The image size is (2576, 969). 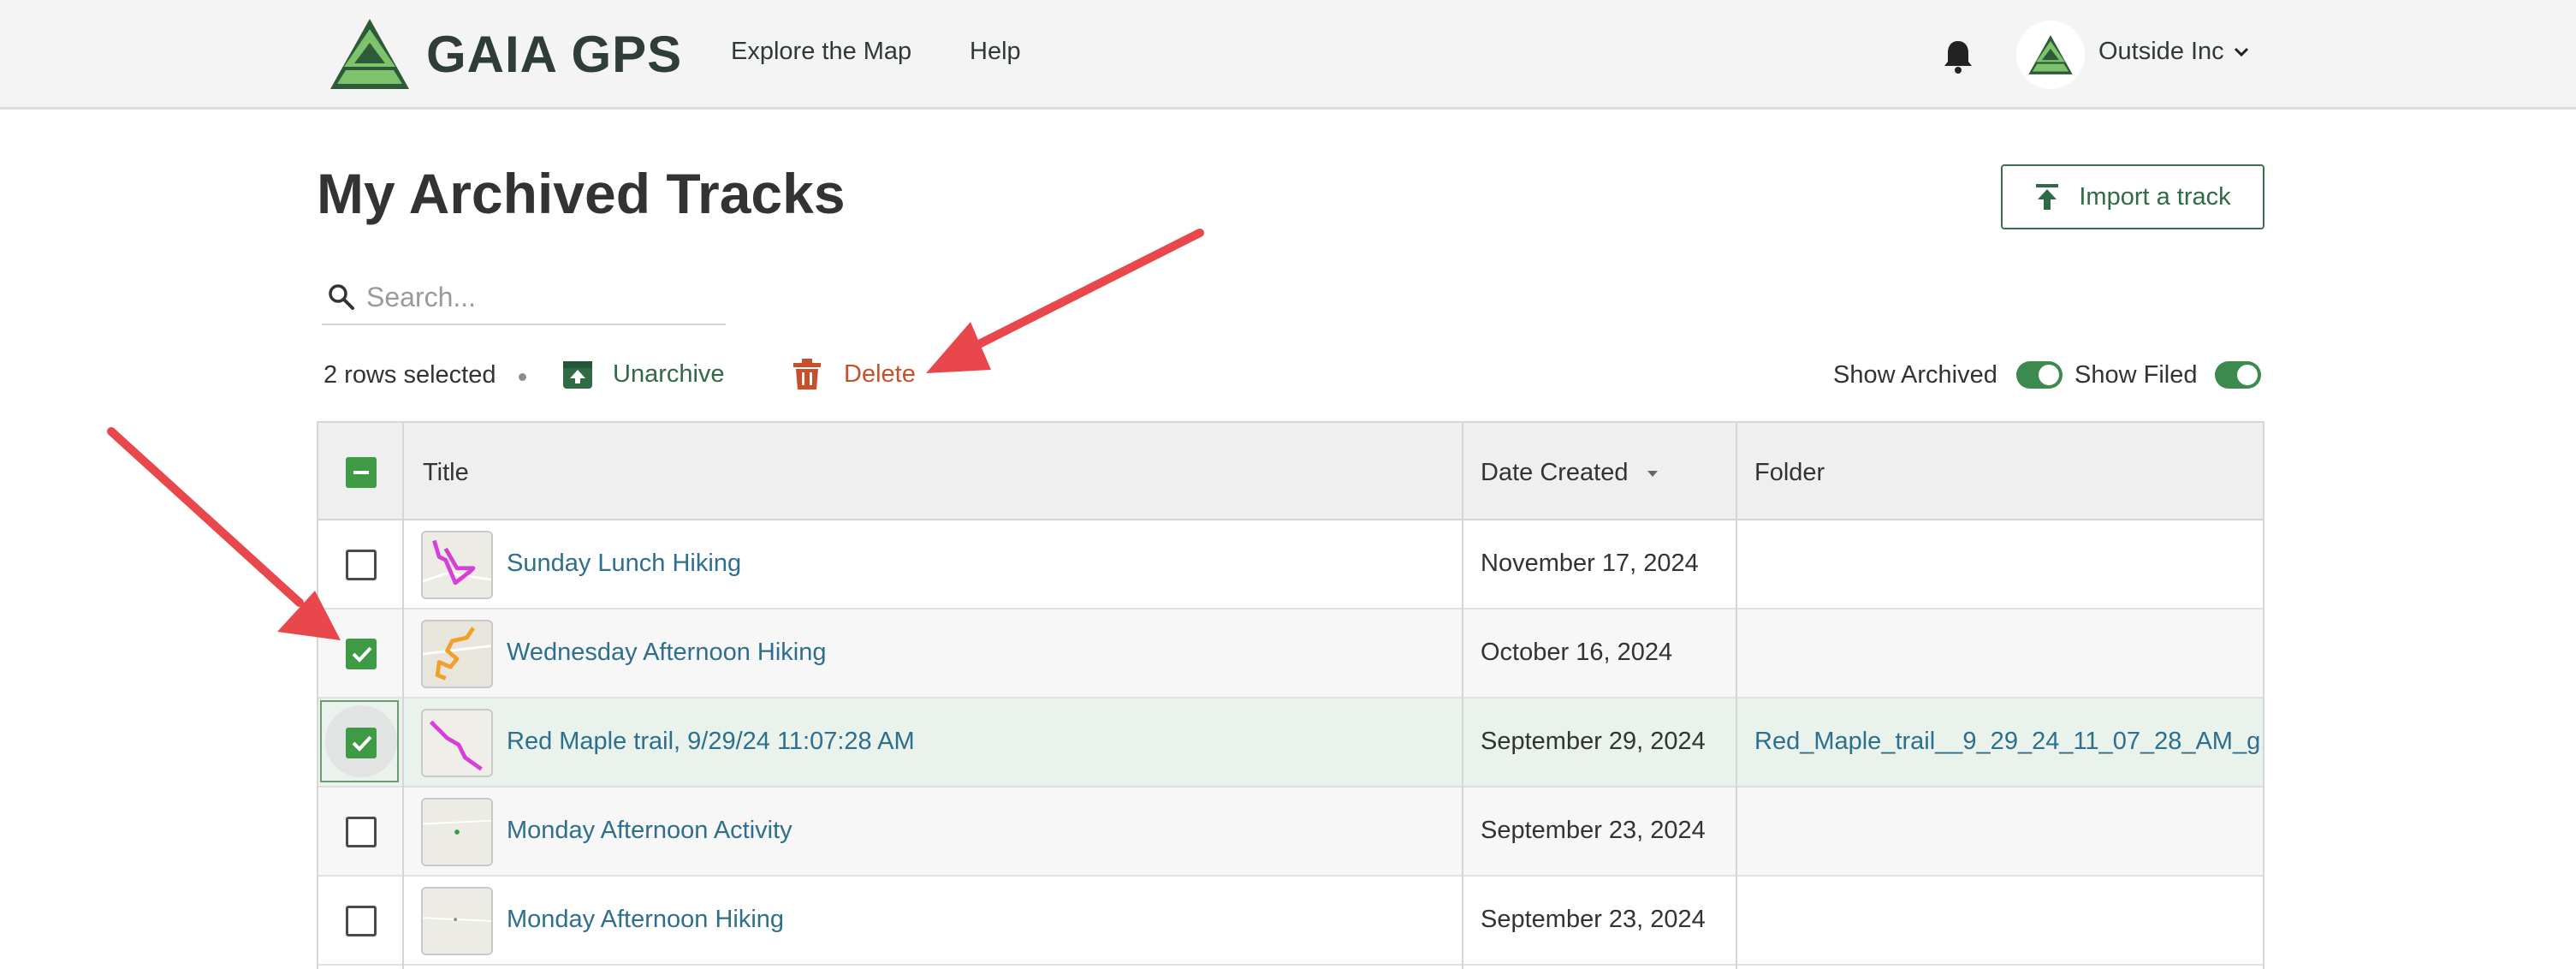 I want to click on delete-button: Delete, so click(x=854, y=374).